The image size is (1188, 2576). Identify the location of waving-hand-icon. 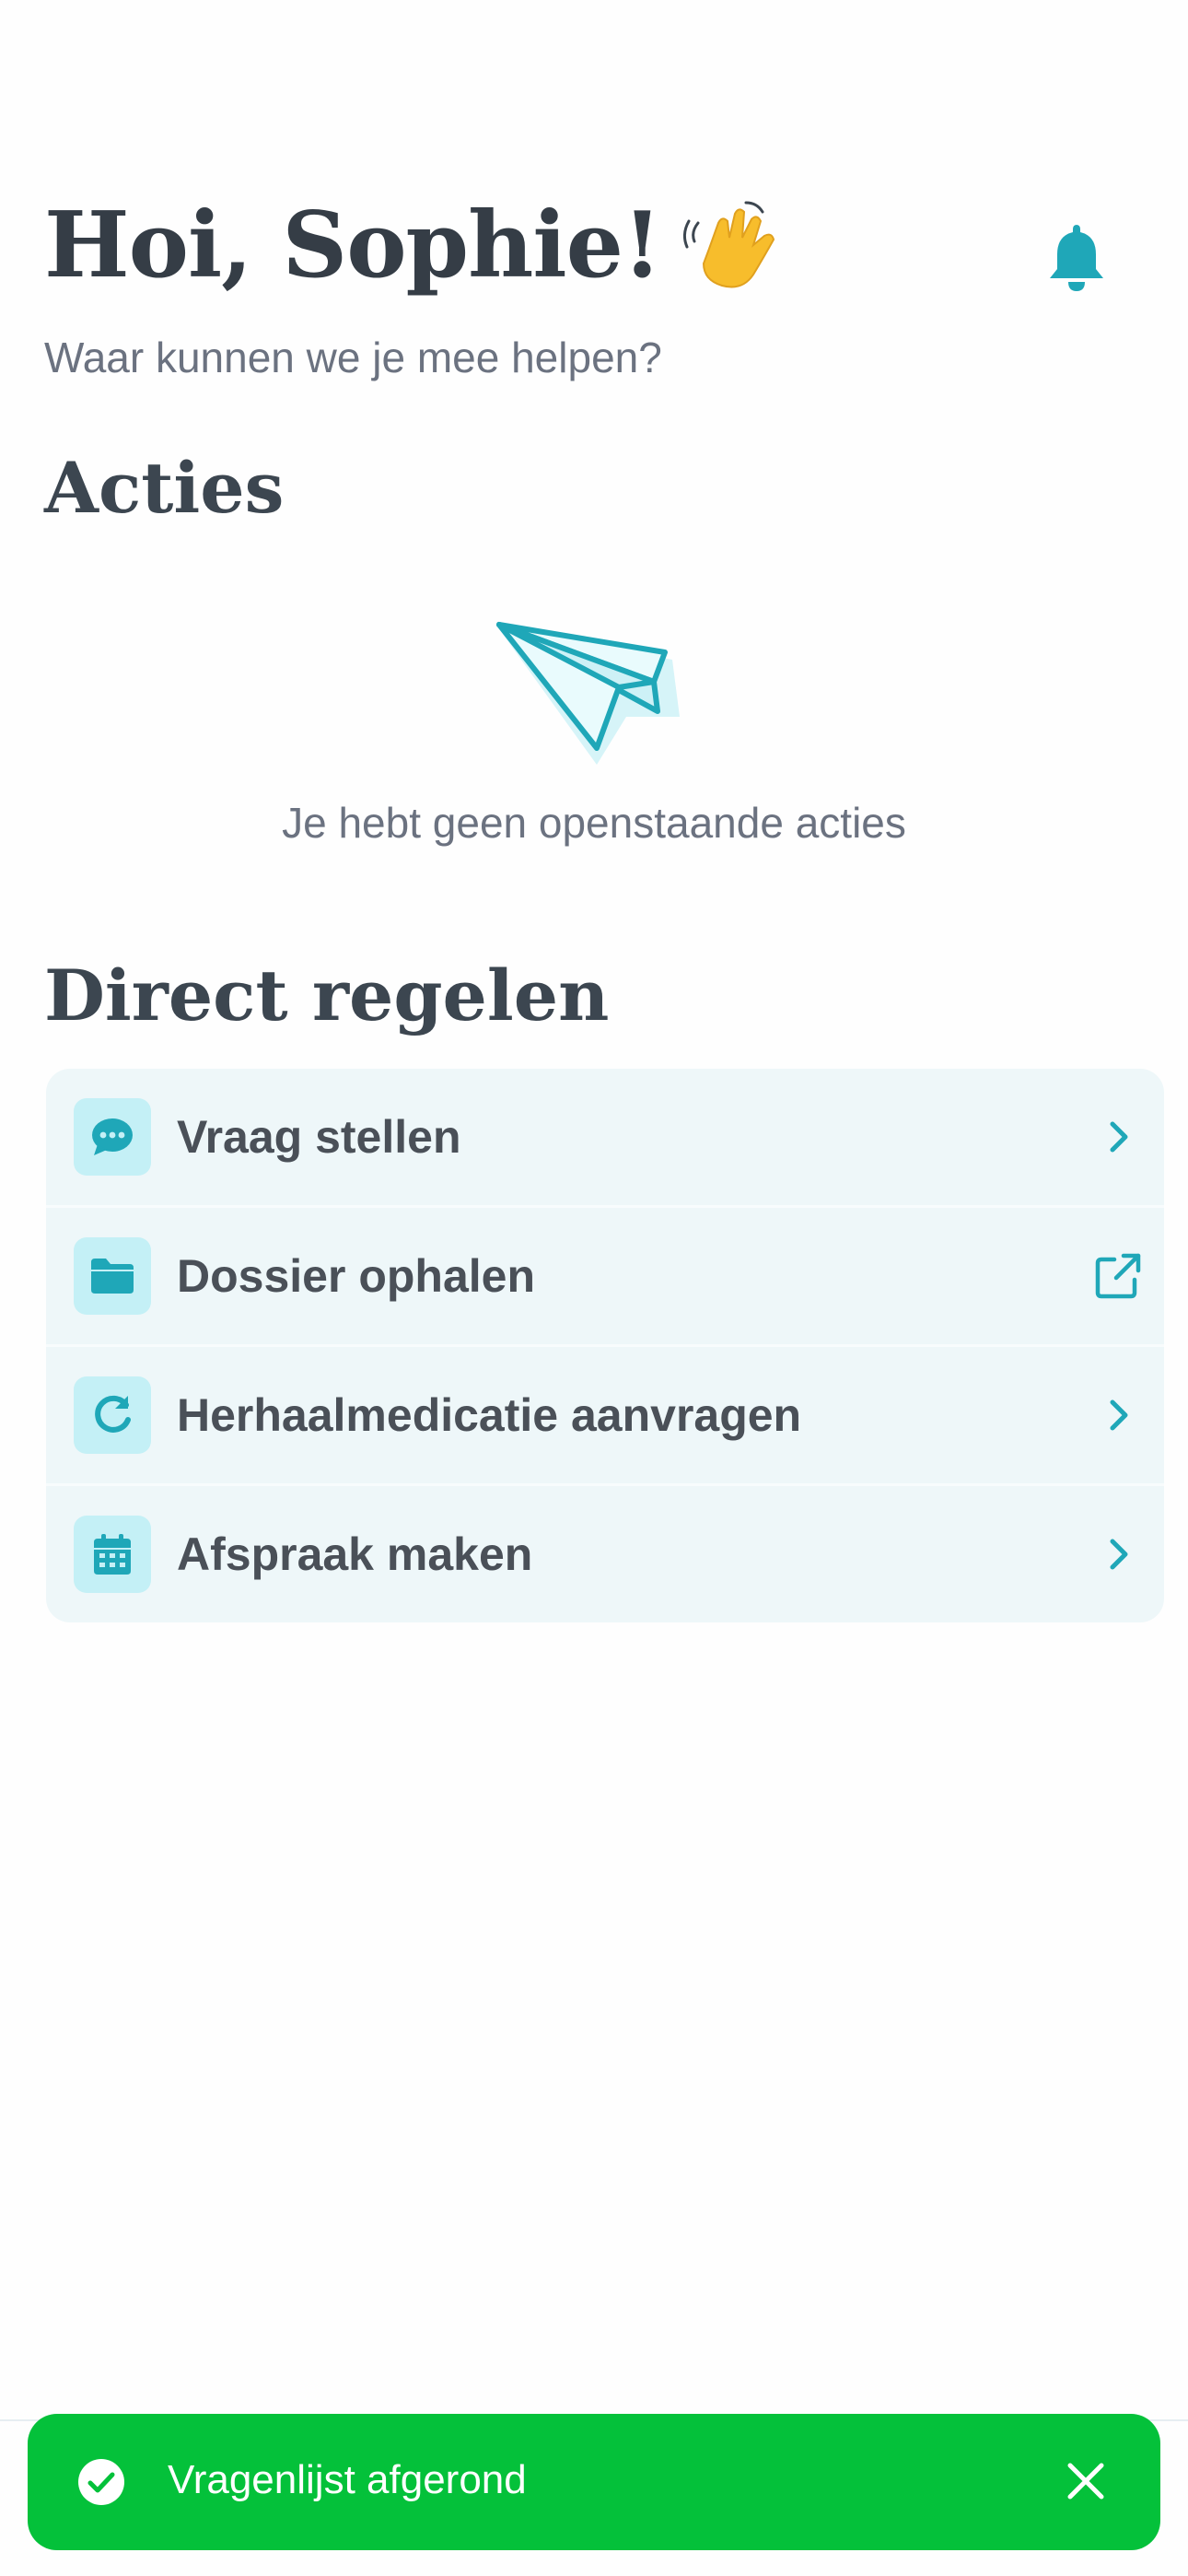
(728, 245).